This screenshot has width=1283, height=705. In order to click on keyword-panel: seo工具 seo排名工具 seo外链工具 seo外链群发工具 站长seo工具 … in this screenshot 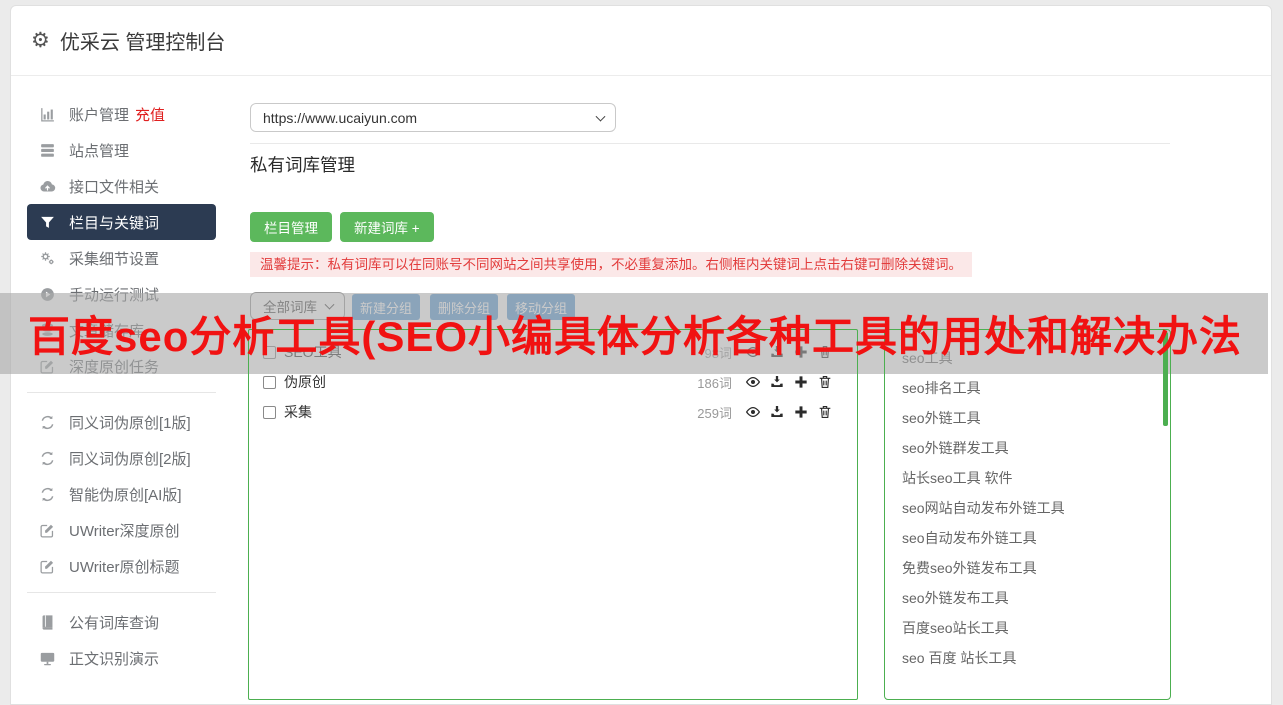, I will do `click(1027, 501)`.